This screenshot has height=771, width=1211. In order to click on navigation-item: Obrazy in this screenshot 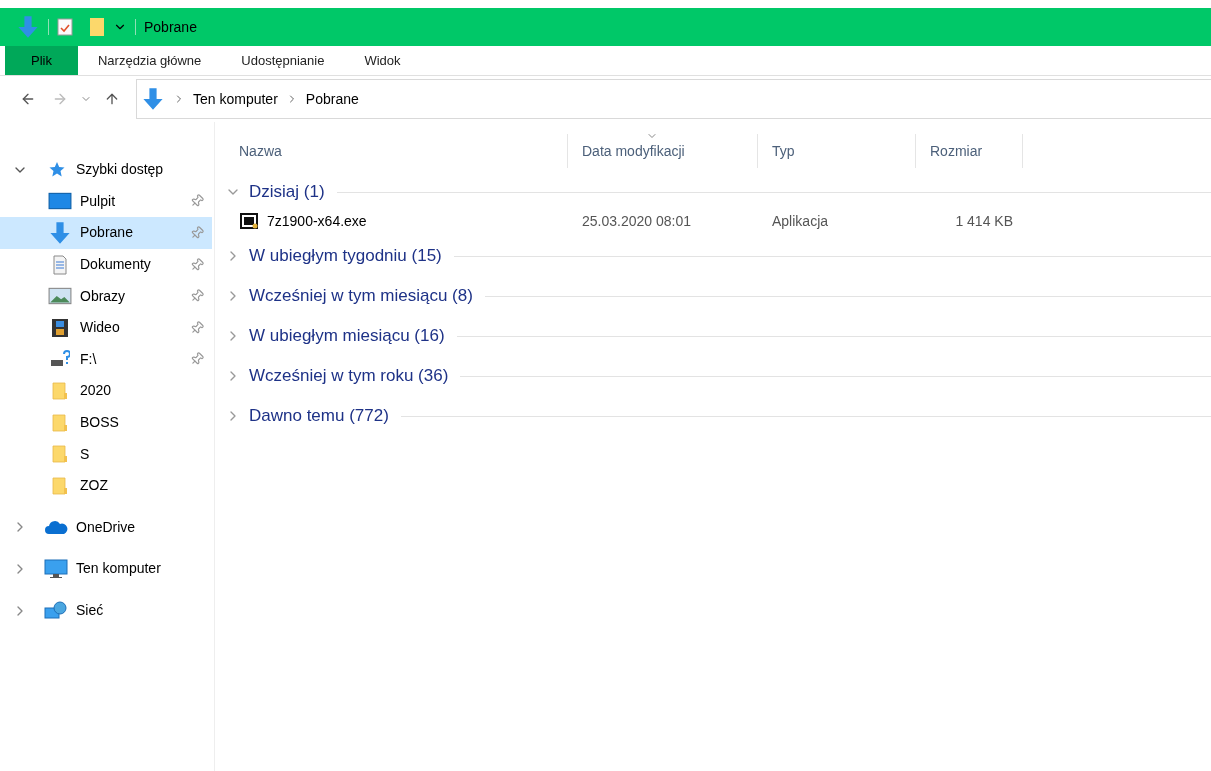, I will do `click(106, 296)`.